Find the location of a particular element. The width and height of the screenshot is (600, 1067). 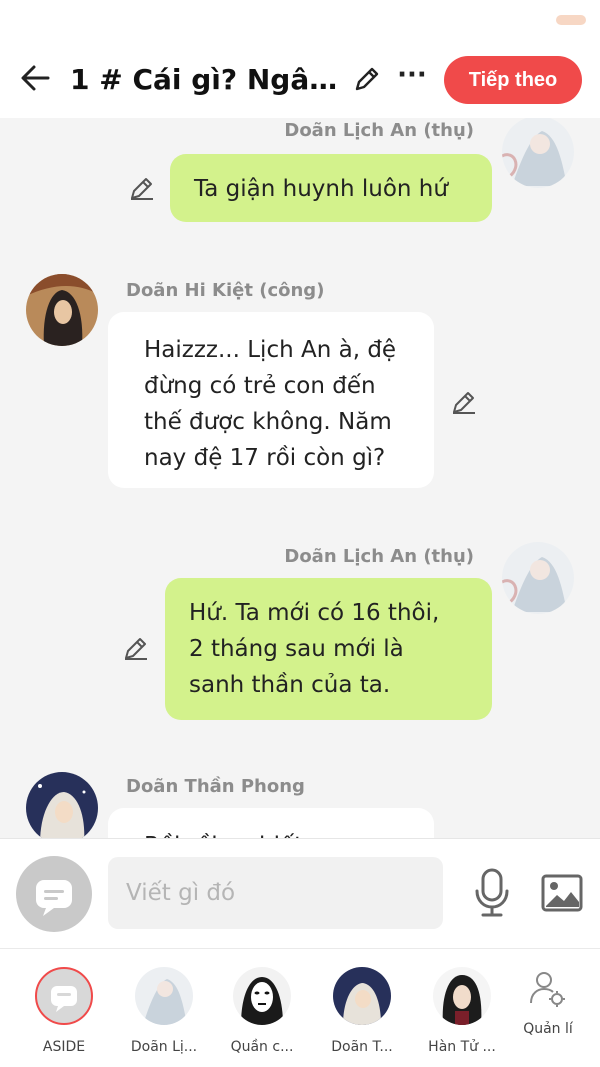

character-label: Quản lí is located at coordinates (548, 1029).